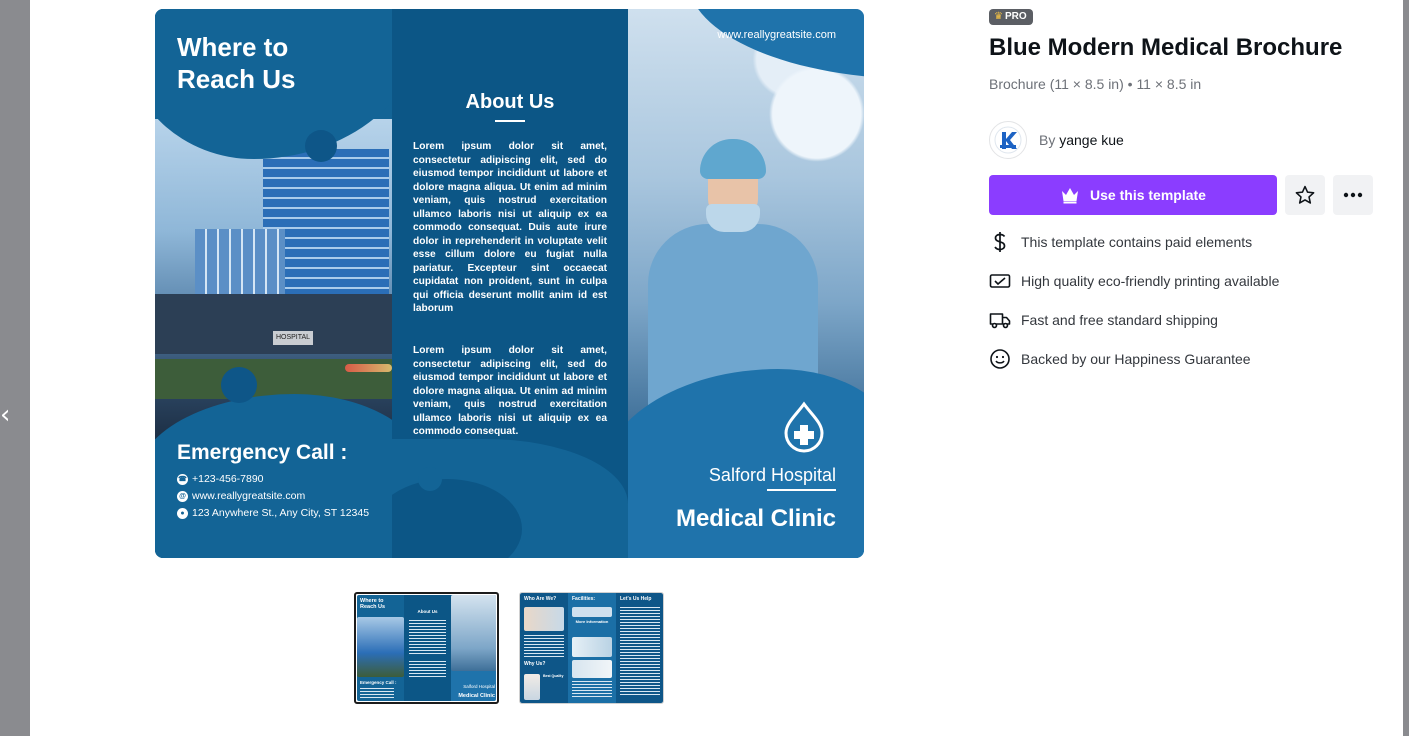 This screenshot has height=736, width=1409. I want to click on contact-web-text: www.reallygreatsite.com, so click(249, 496).